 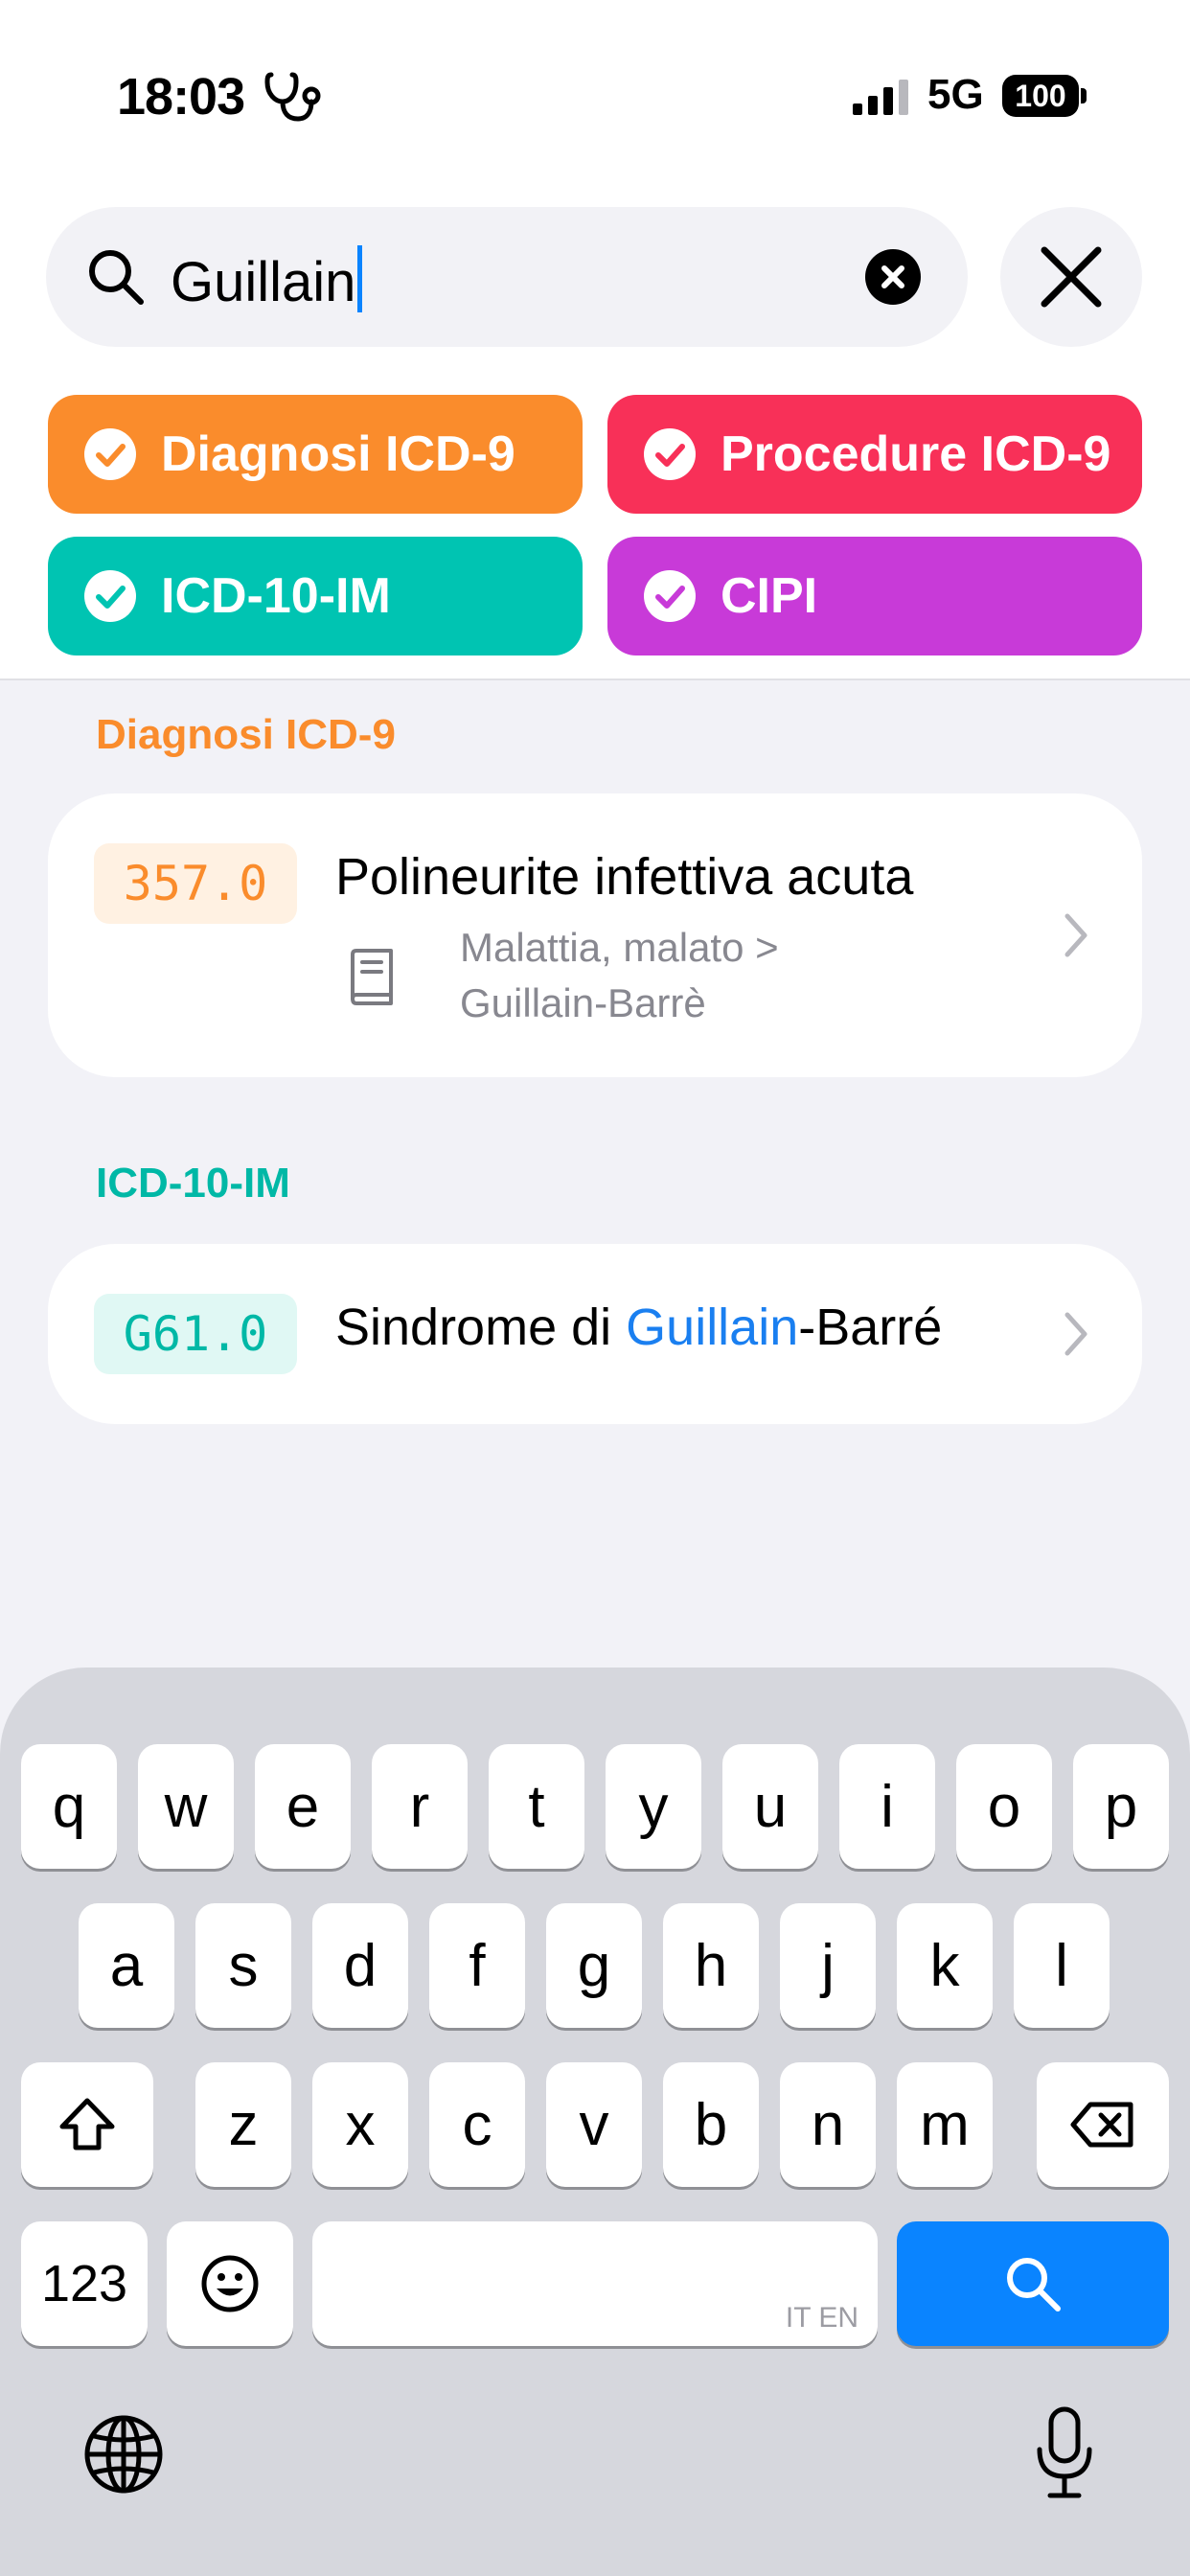 I want to click on filter-chip-icd10im: ICD-10-IM, so click(x=316, y=596).